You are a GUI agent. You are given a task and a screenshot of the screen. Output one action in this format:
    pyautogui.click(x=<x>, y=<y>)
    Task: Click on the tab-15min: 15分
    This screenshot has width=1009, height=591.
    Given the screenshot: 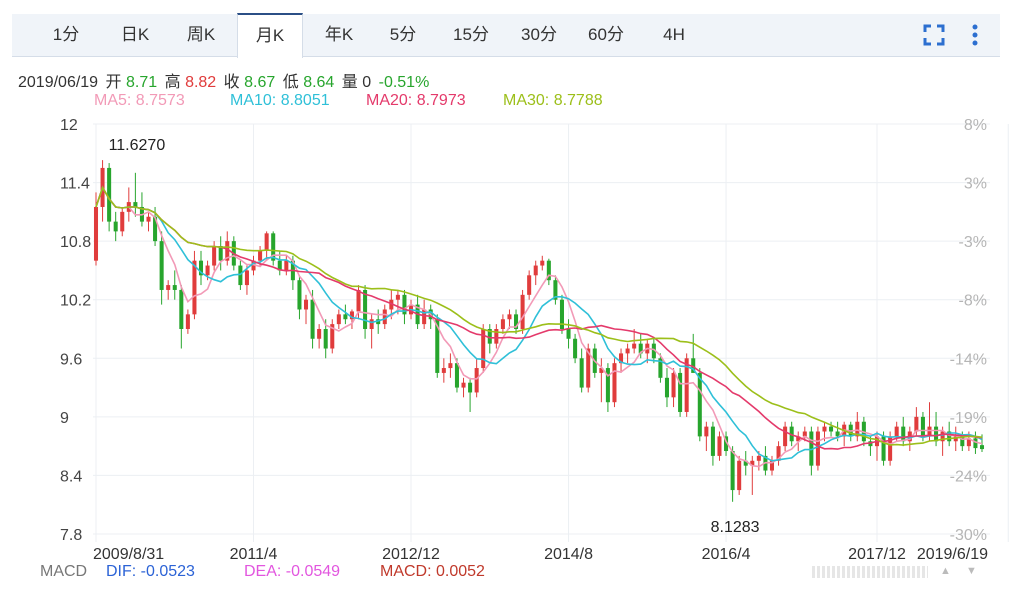 What is the action you would take?
    pyautogui.click(x=471, y=35)
    